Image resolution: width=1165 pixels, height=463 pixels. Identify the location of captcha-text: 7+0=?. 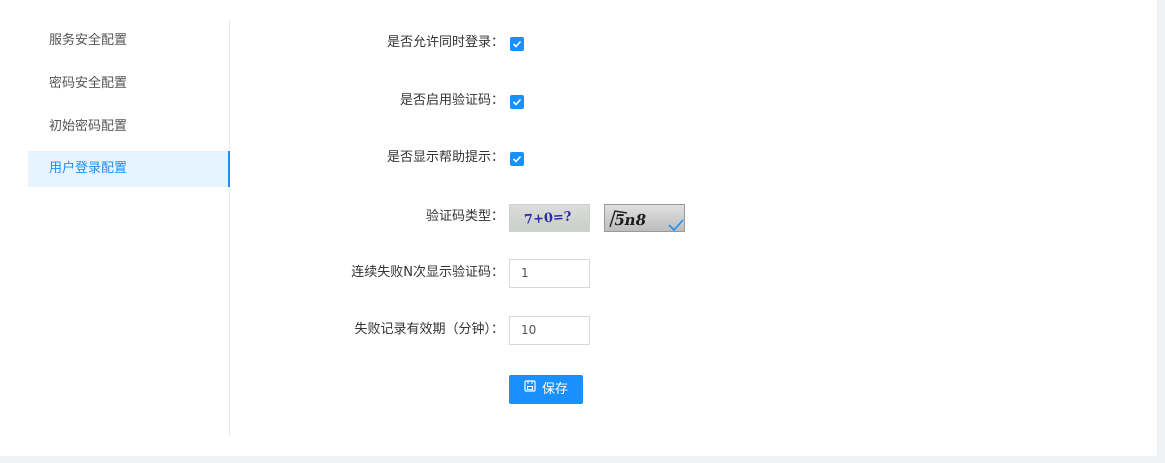
(548, 218).